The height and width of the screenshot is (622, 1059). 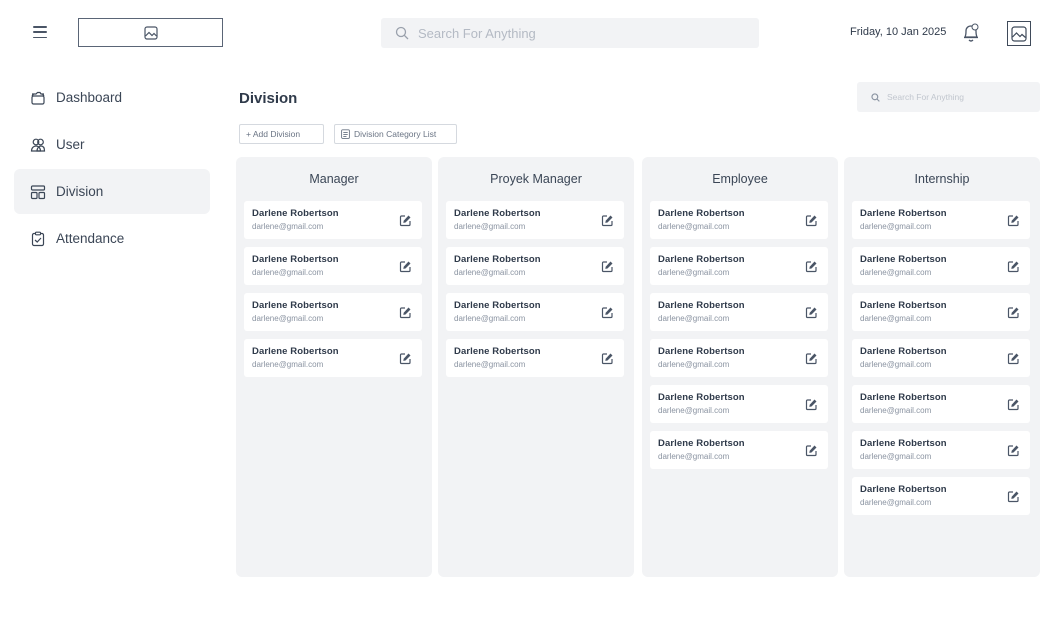 What do you see at coordinates (334, 179) in the screenshot?
I see `column-title: Manager` at bounding box center [334, 179].